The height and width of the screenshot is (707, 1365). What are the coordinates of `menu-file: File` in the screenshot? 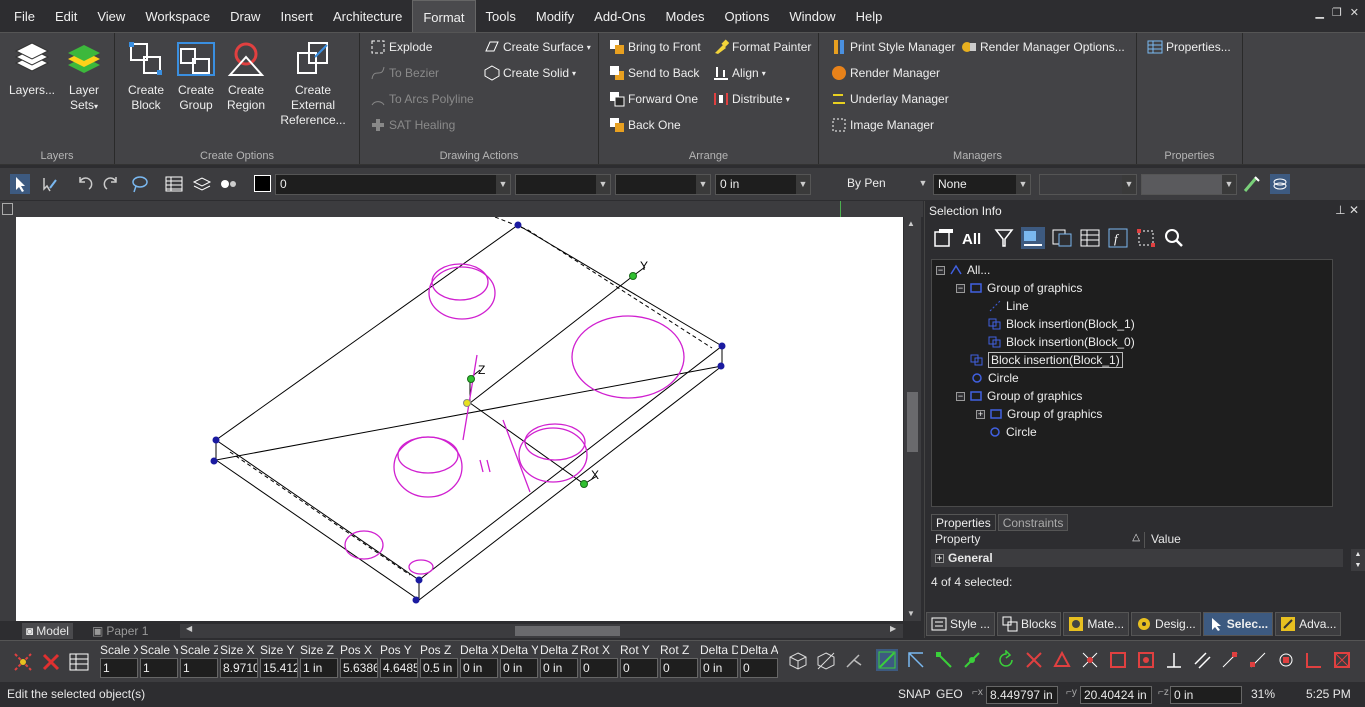 It's located at (22, 16).